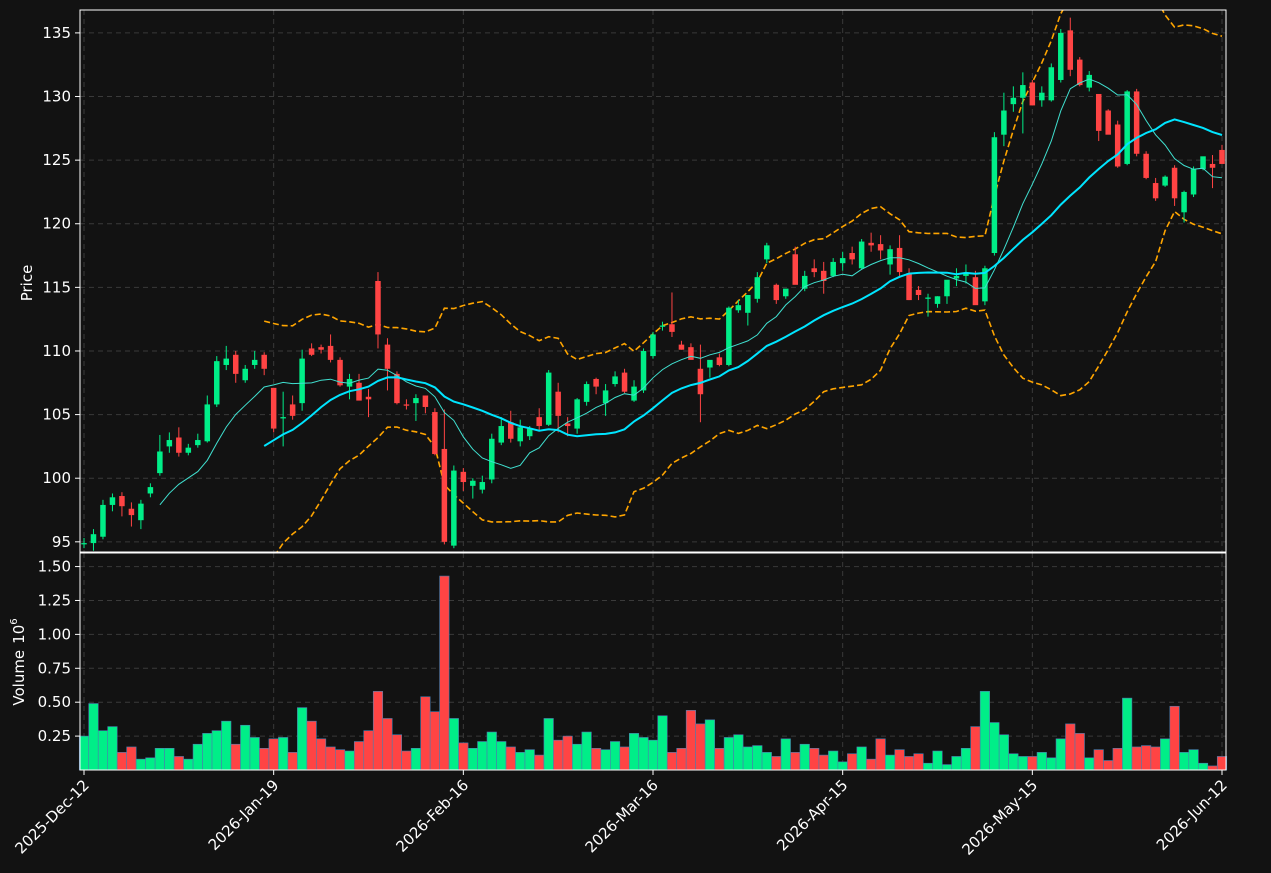 This screenshot has height=873, width=1271. Describe the element at coordinates (54, 702) in the screenshot. I see `volume-tick-label: 0.50` at that location.